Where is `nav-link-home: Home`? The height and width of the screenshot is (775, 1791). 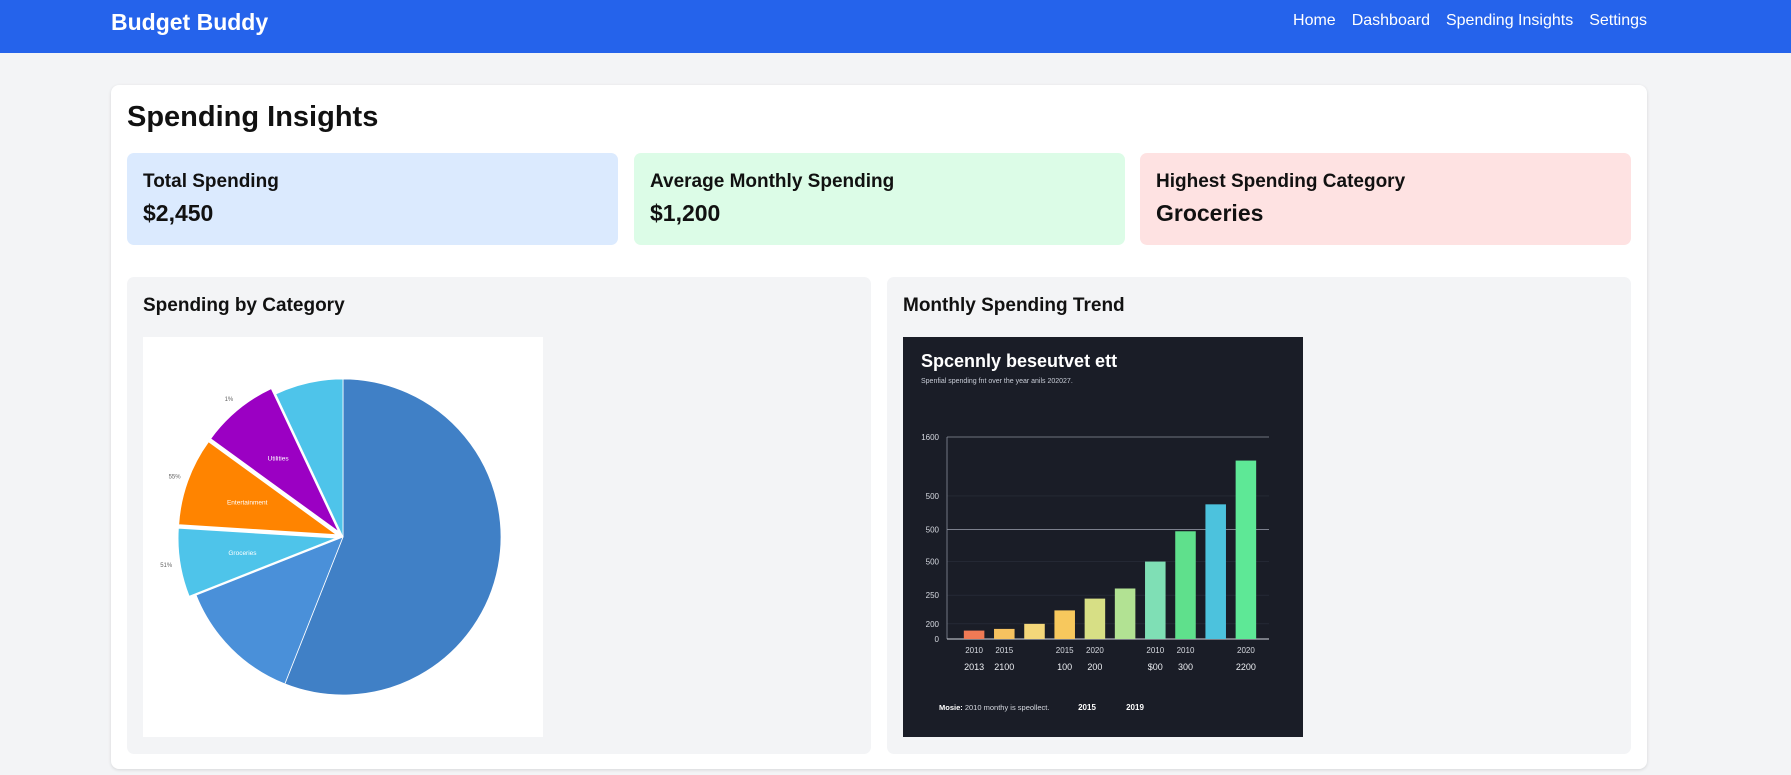
nav-link-home: Home is located at coordinates (1314, 21).